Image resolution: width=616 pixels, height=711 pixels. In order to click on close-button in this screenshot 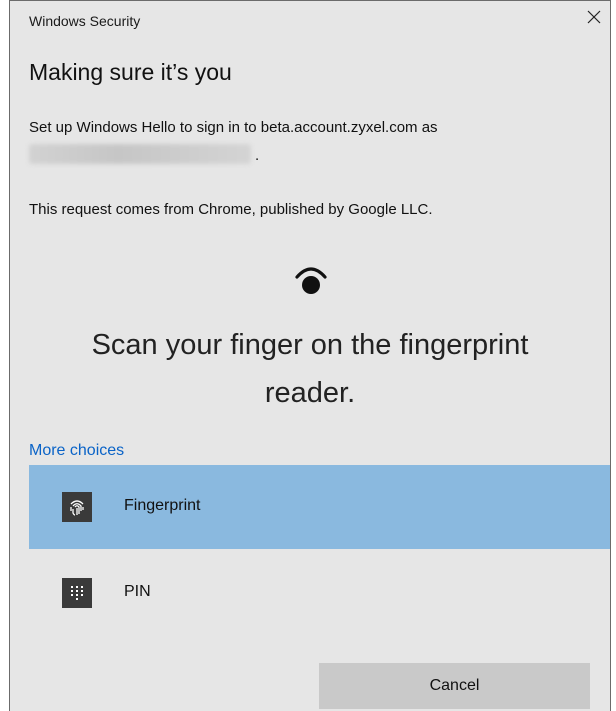, I will do `click(594, 17)`.